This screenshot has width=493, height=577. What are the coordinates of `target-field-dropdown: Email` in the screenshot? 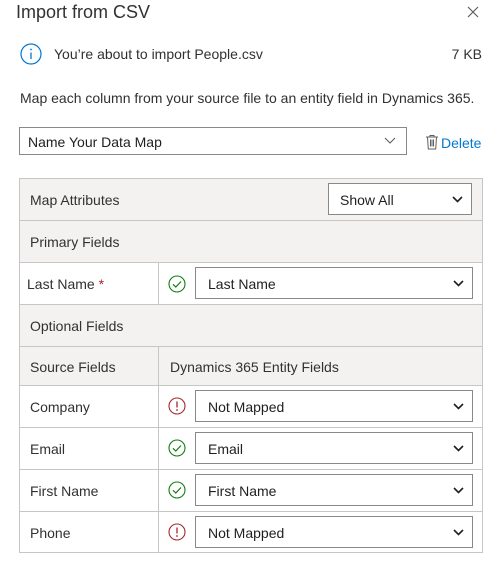 It's located at (334, 448).